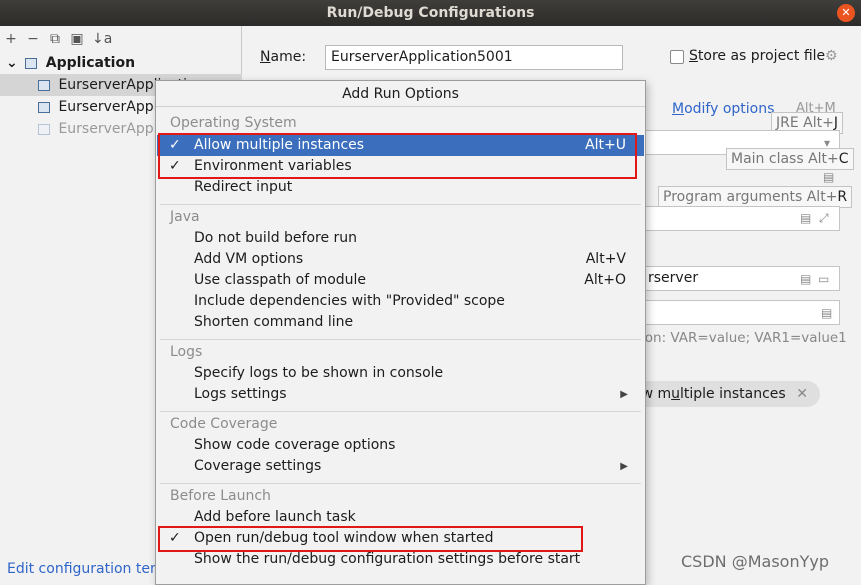  Describe the element at coordinates (400, 517) in the screenshot. I see `menu-item-add-before-launch-task: Add before launch task` at that location.